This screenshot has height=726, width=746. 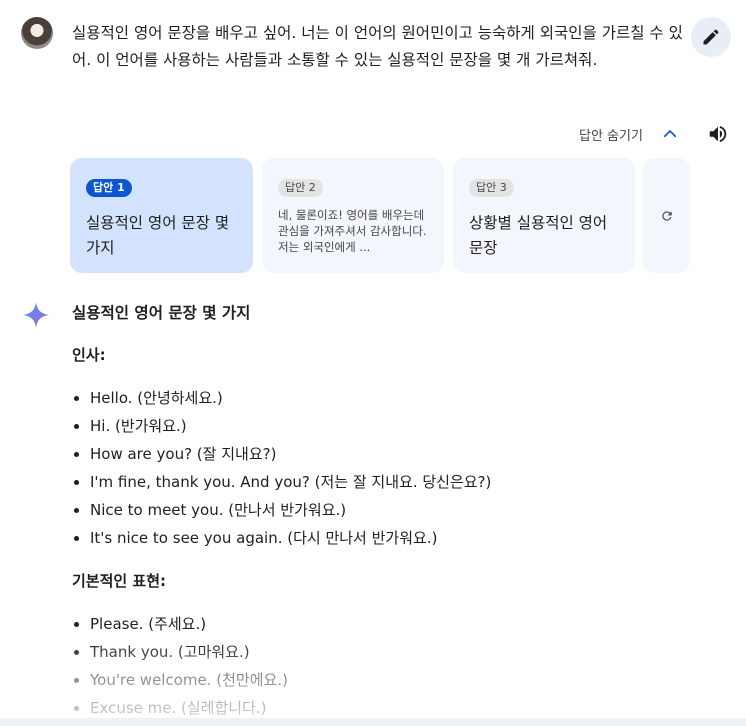 What do you see at coordinates (401, 680) in the screenshot?
I see `list-item: You're welcome. (천만에요.)` at bounding box center [401, 680].